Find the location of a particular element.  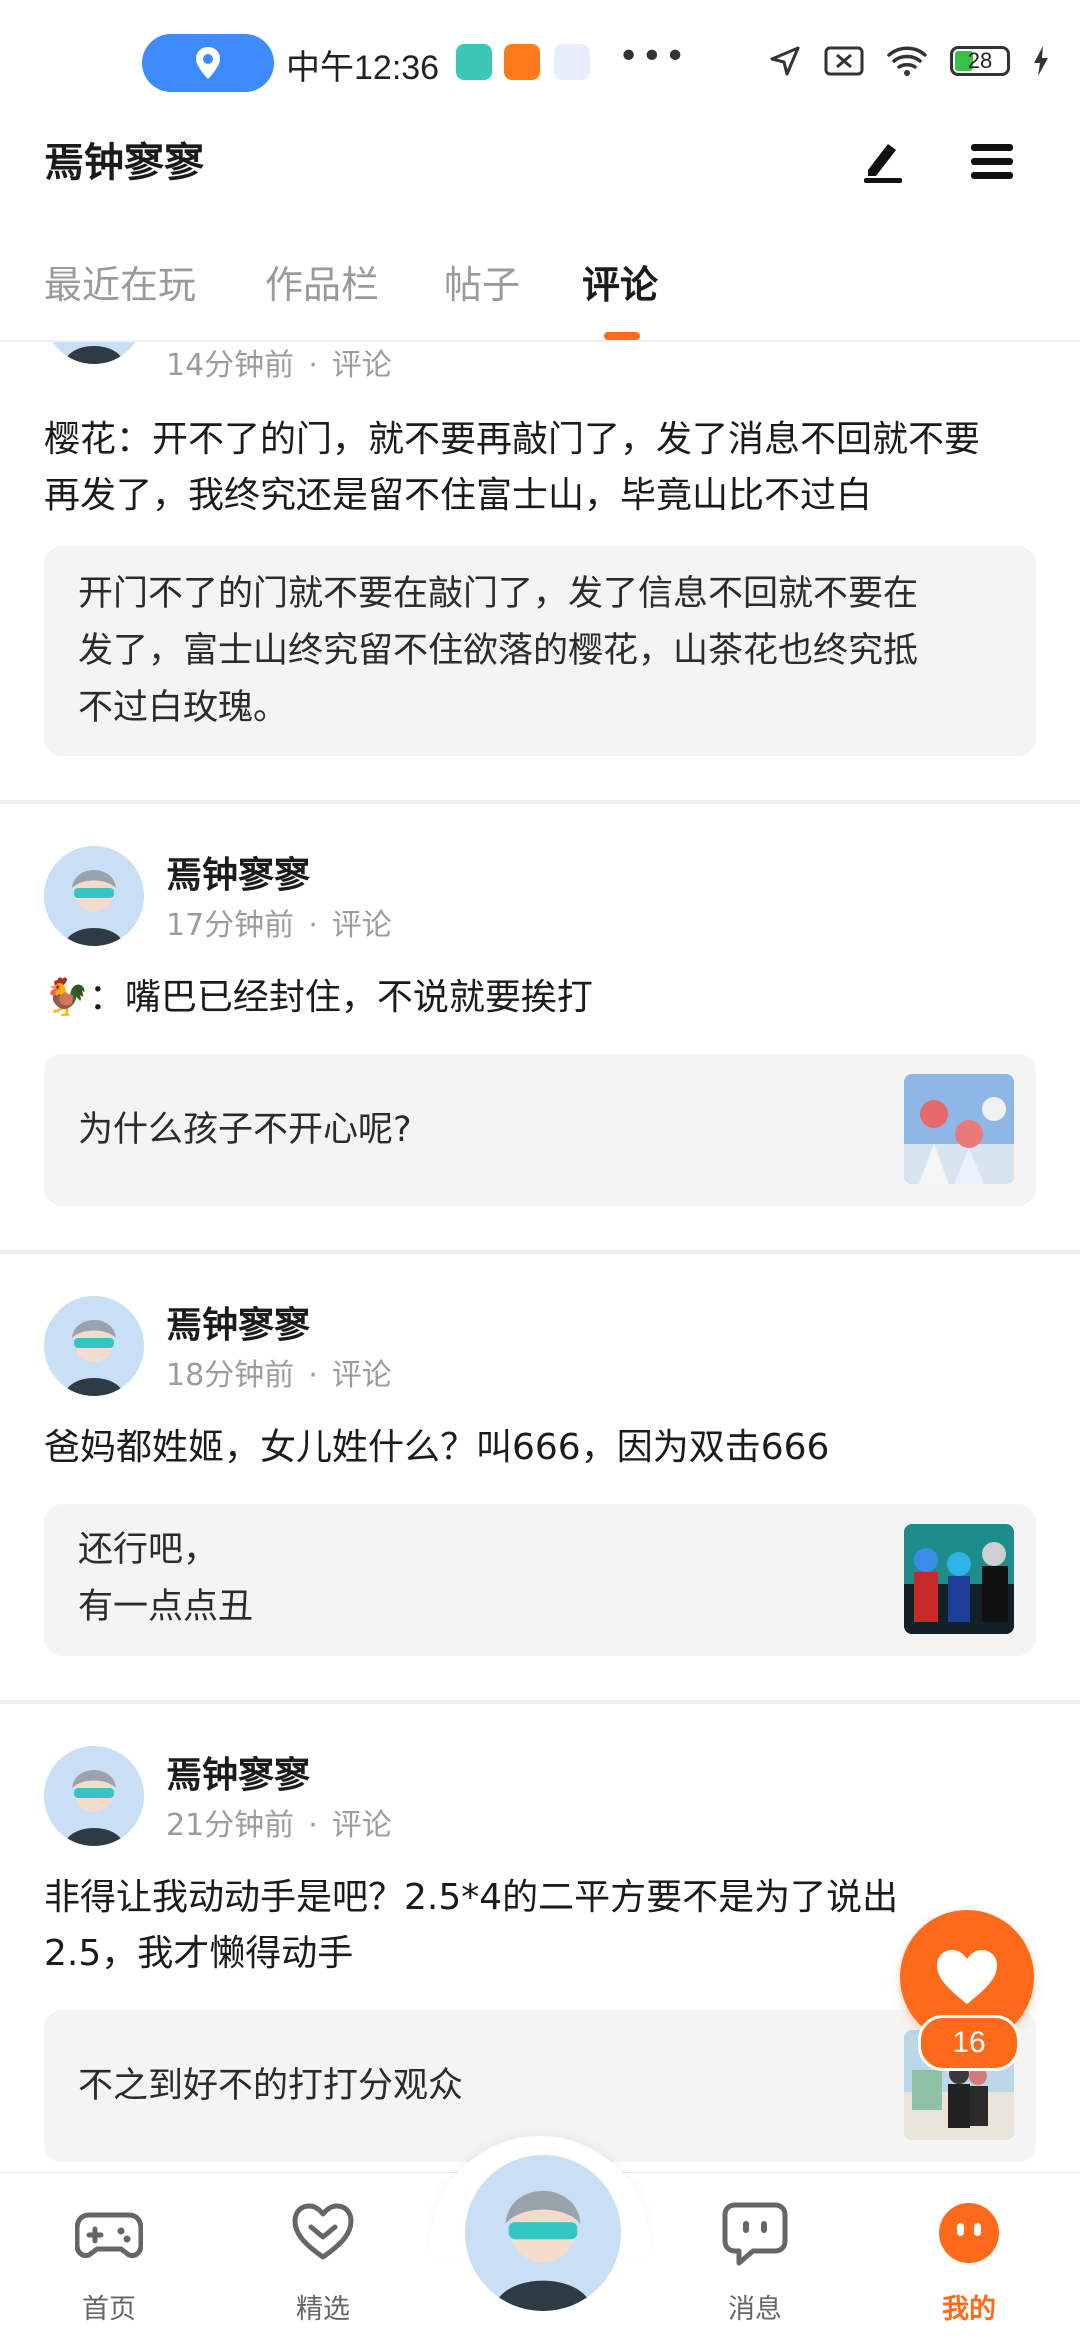

comment-meta: 14分钟前 · 评论 is located at coordinates (279, 365).